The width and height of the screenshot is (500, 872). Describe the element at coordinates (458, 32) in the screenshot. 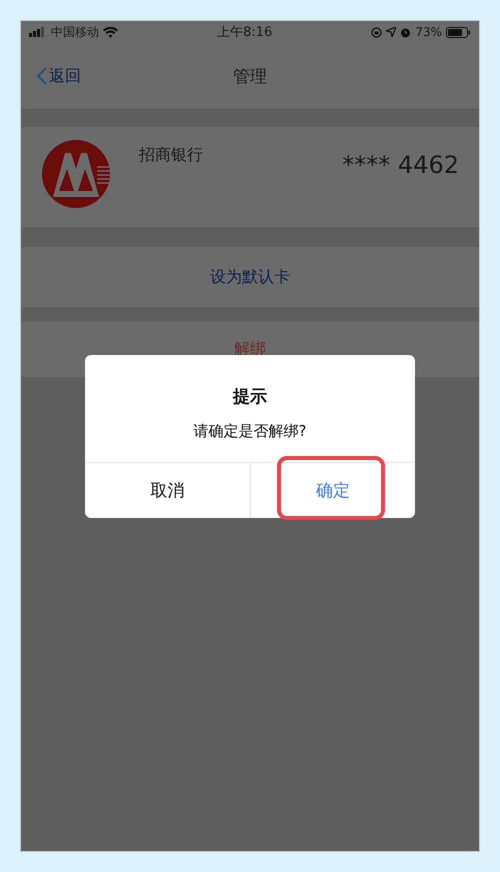

I see `battery-icon` at that location.